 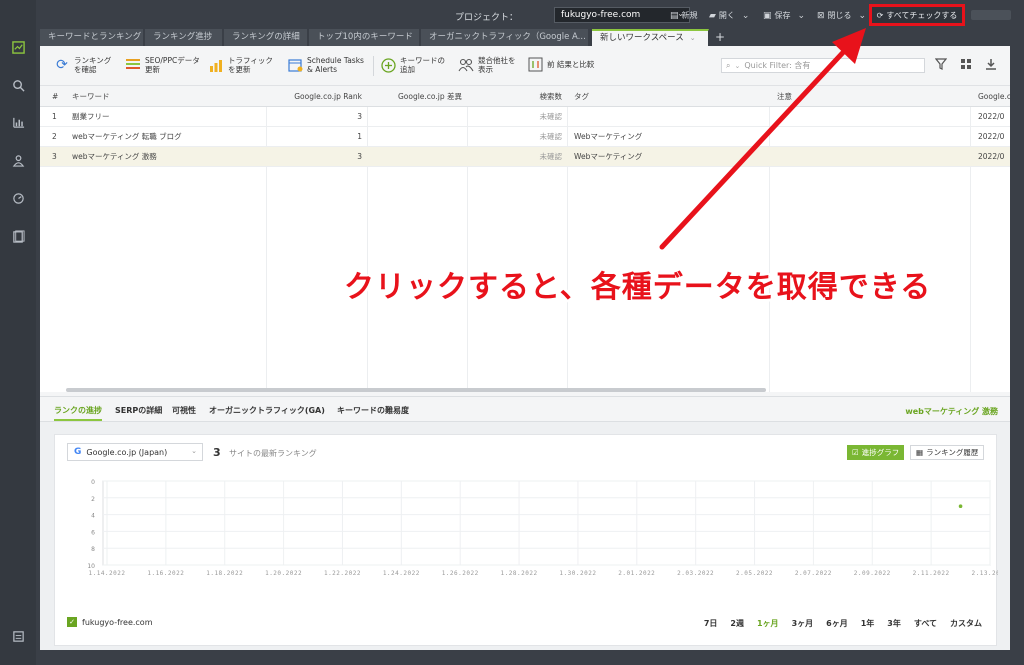 I want to click on tab-label: ランキング進捗, so click(x=183, y=37).